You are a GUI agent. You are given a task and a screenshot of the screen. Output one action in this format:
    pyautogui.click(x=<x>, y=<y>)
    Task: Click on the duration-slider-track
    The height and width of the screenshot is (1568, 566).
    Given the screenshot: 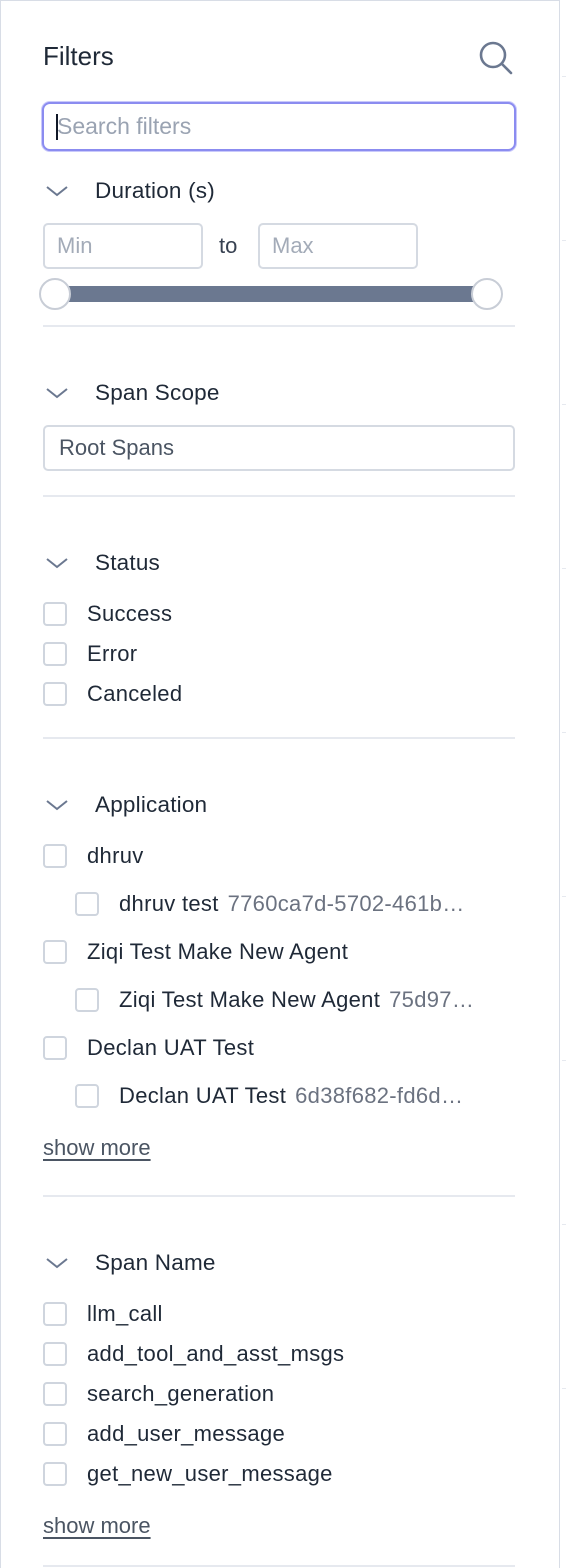 What is the action you would take?
    pyautogui.click(x=271, y=294)
    